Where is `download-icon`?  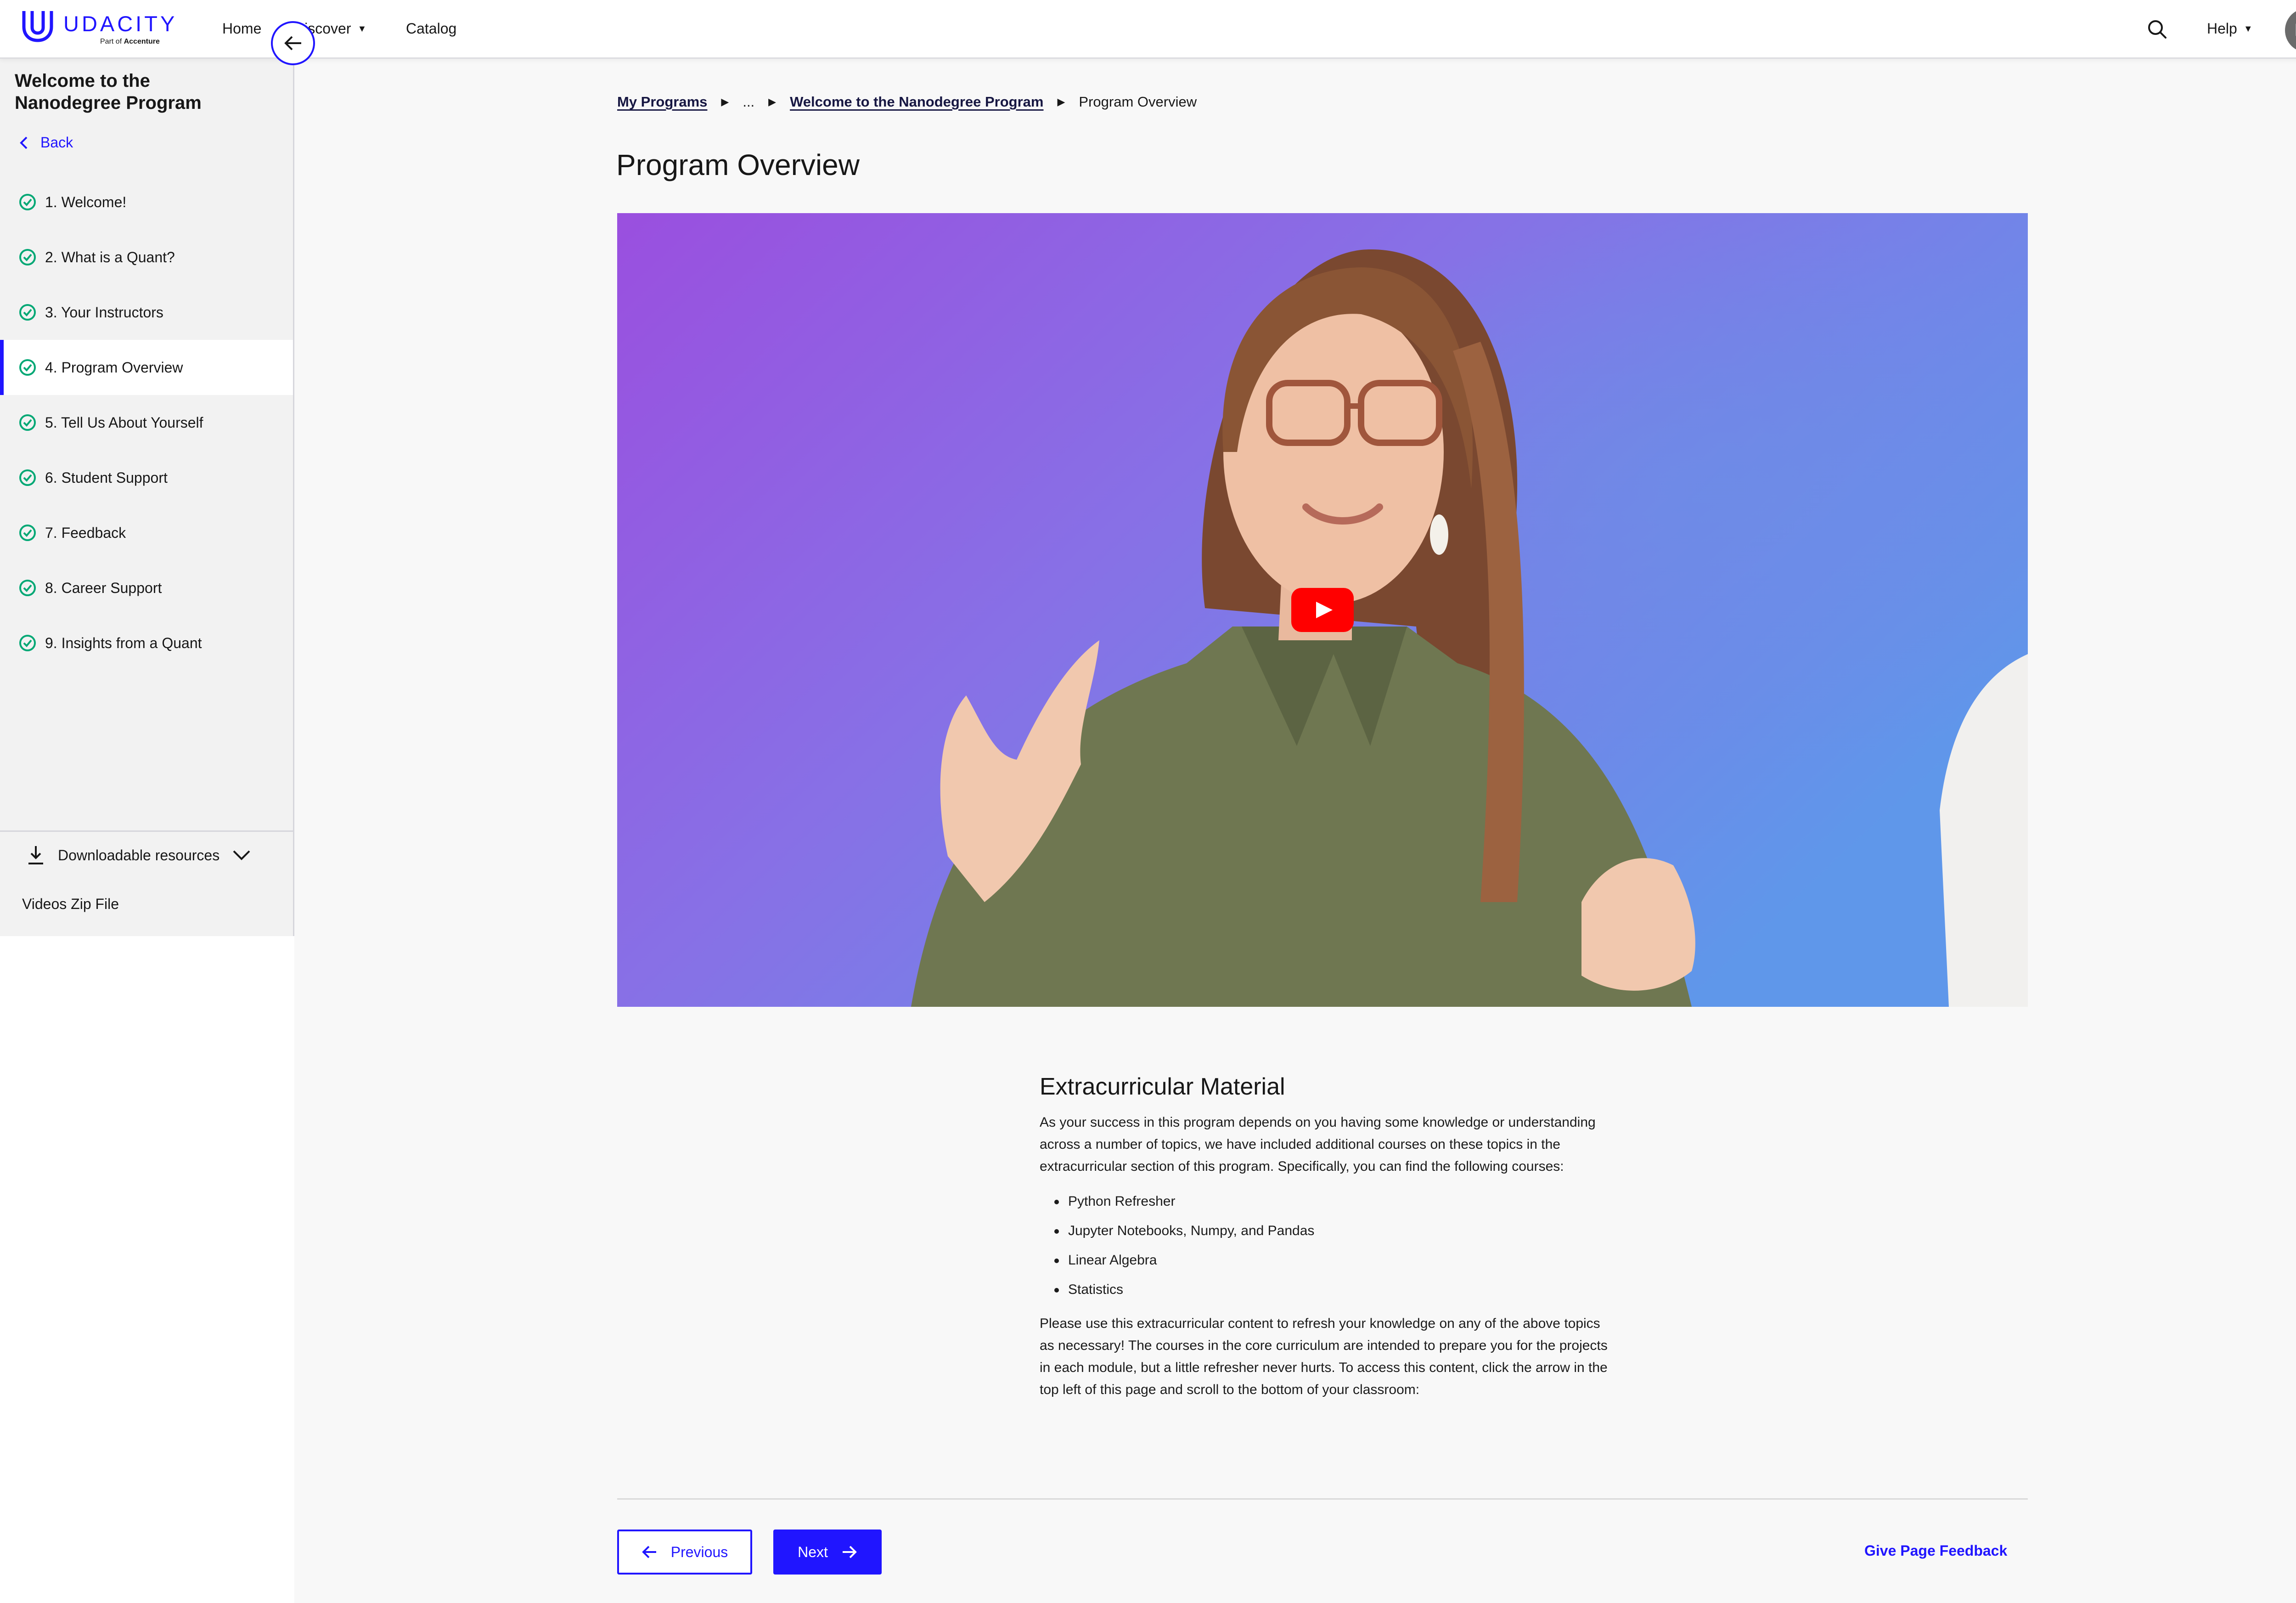 download-icon is located at coordinates (35, 855).